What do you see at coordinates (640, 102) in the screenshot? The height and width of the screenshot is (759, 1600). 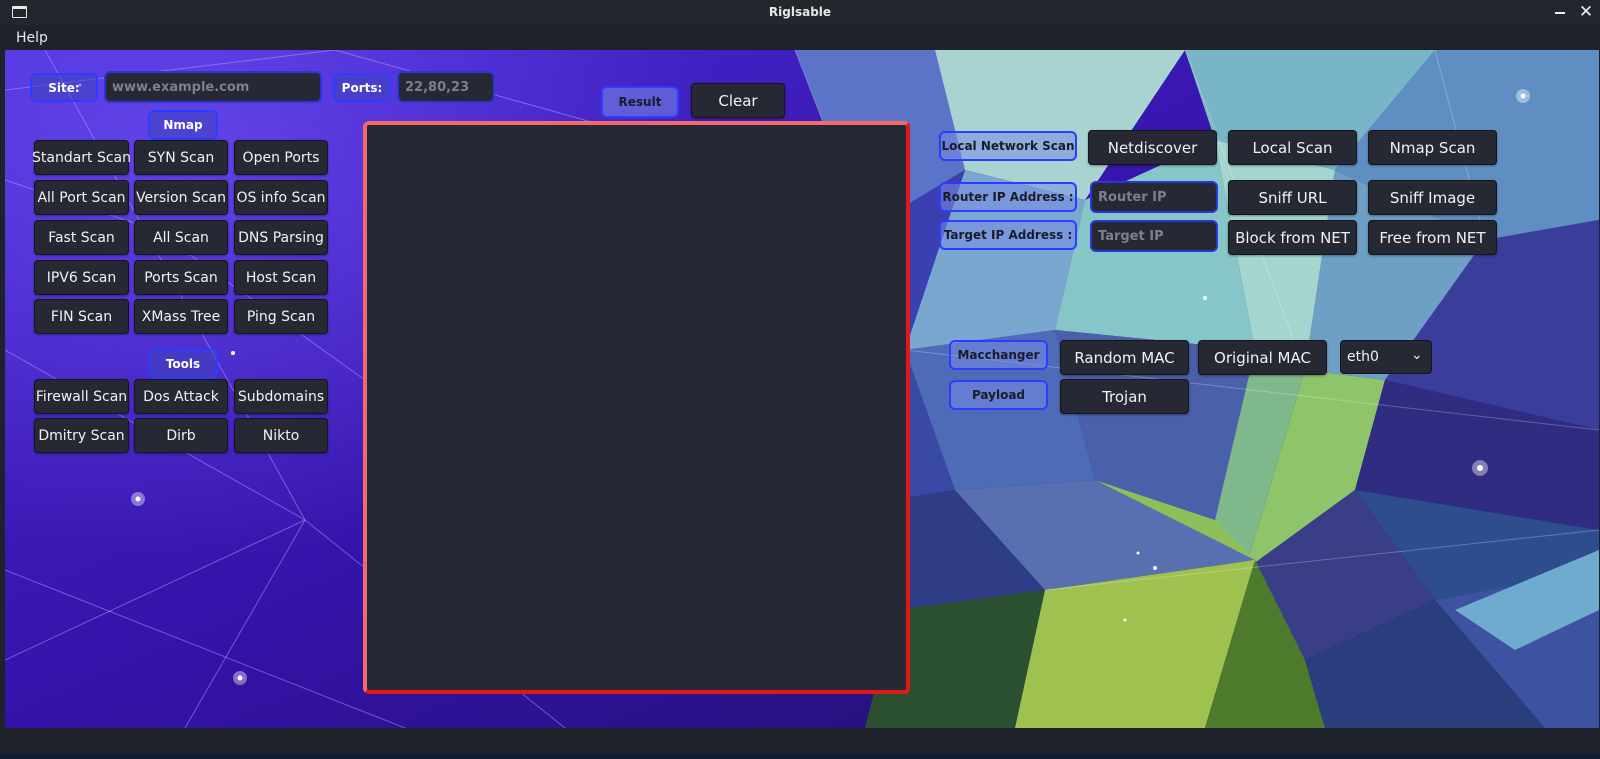 I see `result-label: Result` at bounding box center [640, 102].